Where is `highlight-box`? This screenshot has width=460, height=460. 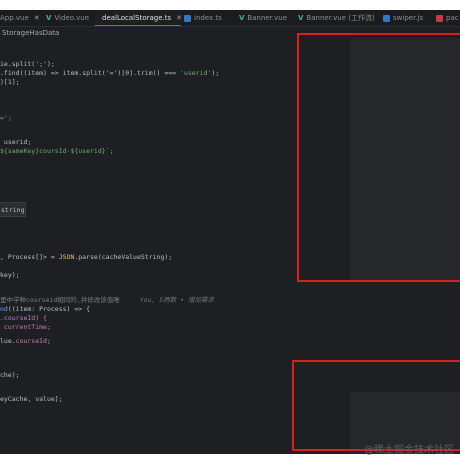 highlight-box is located at coordinates (376, 405).